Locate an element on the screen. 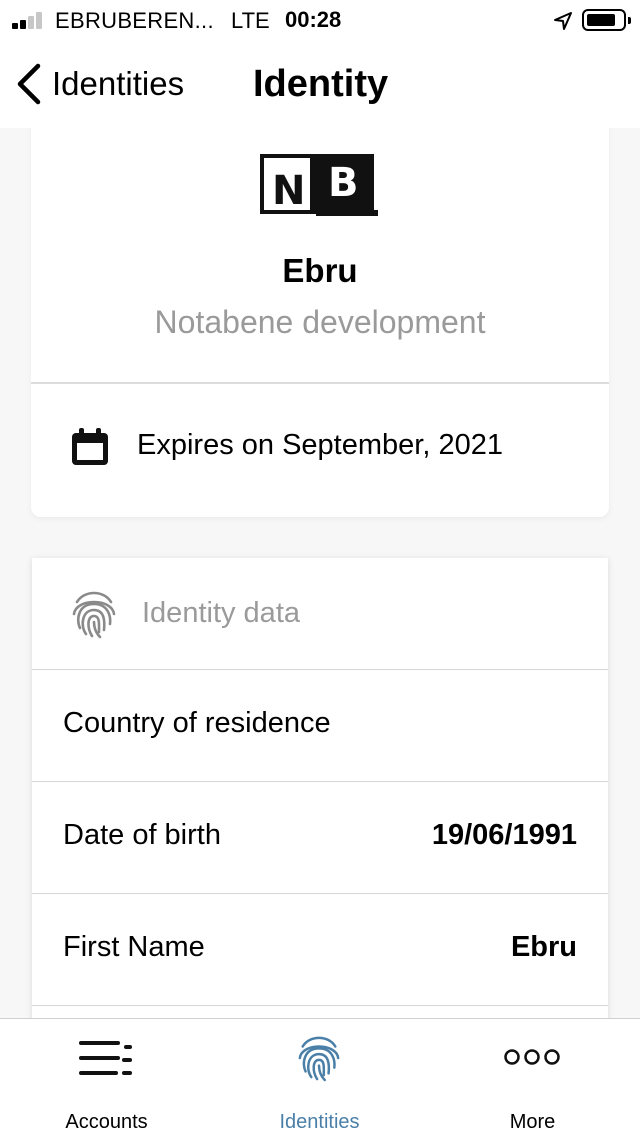  accounts-list-icon is located at coordinates (105, 1058).